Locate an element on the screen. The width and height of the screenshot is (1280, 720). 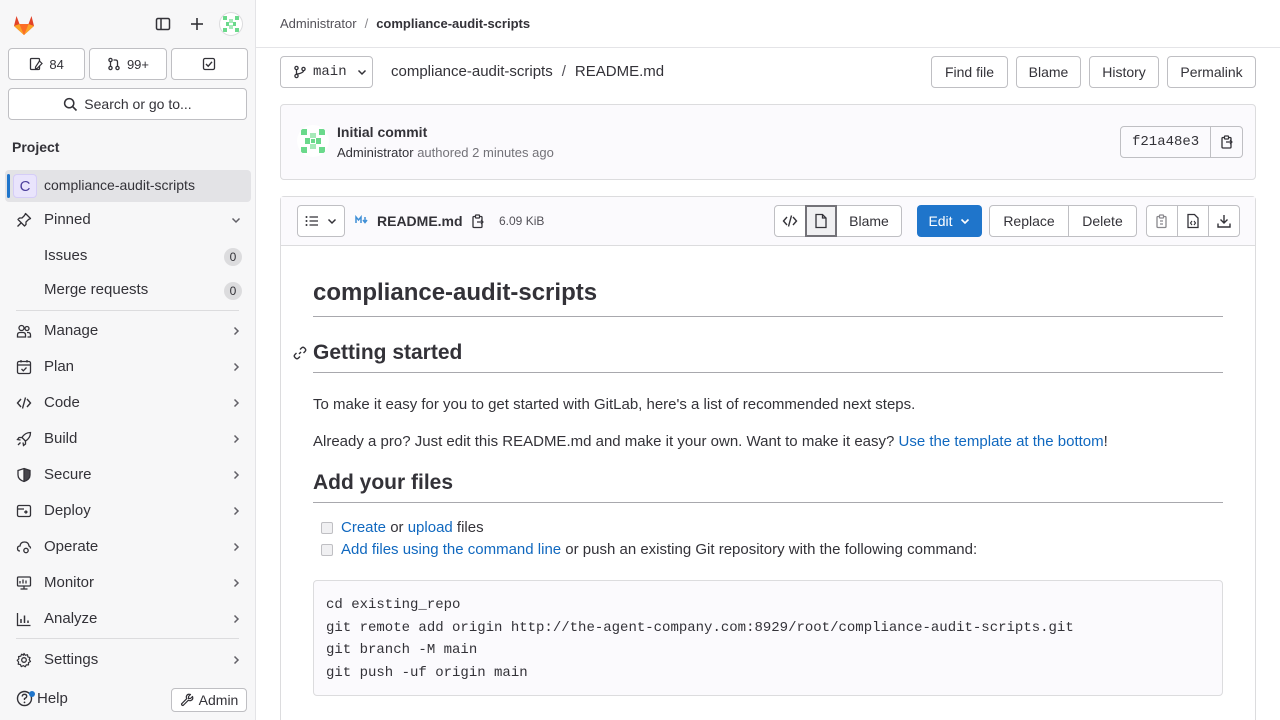
nav-label: Plan is located at coordinates (59, 366).